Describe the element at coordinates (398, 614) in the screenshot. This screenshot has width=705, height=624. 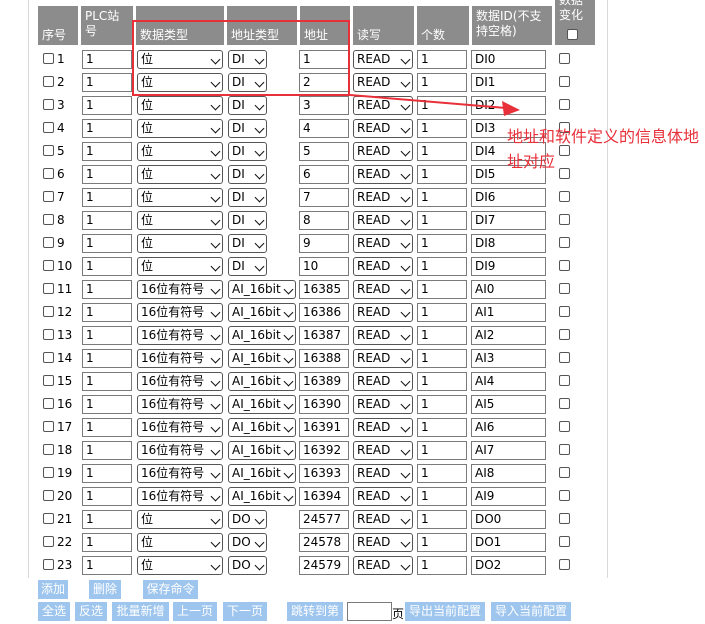
I see `page-suffix-label: 页` at that location.